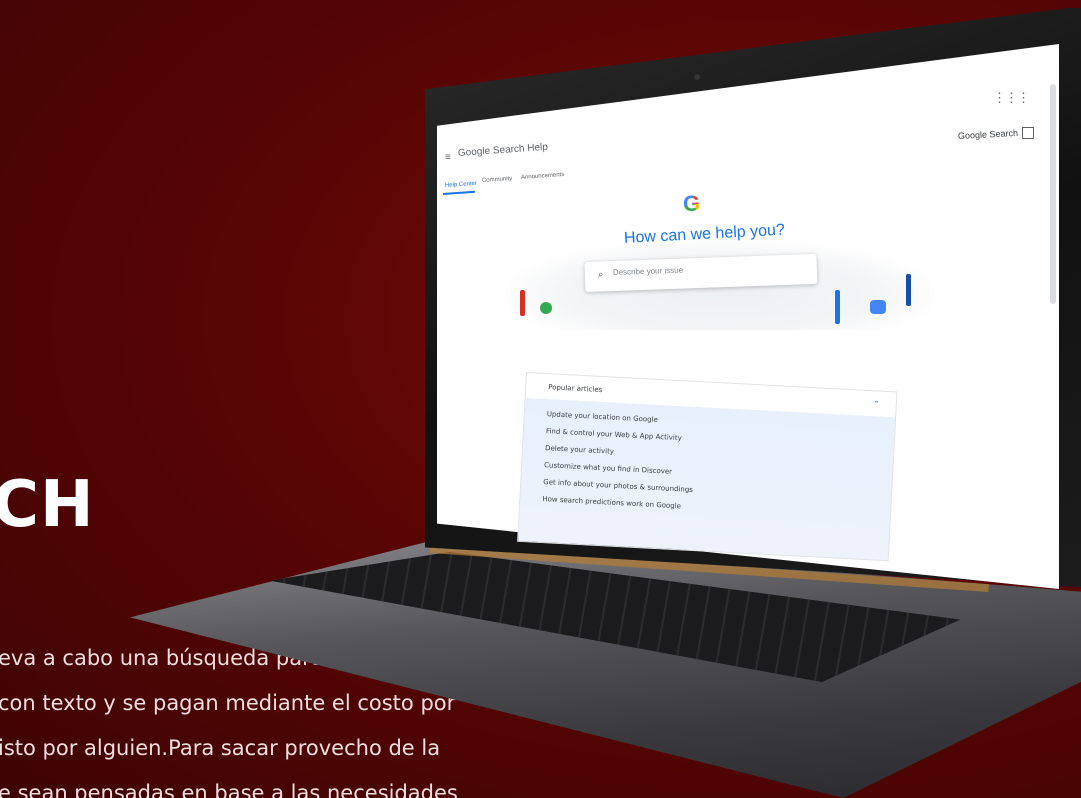  What do you see at coordinates (448, 157) in the screenshot?
I see `menu-icon: ≡` at bounding box center [448, 157].